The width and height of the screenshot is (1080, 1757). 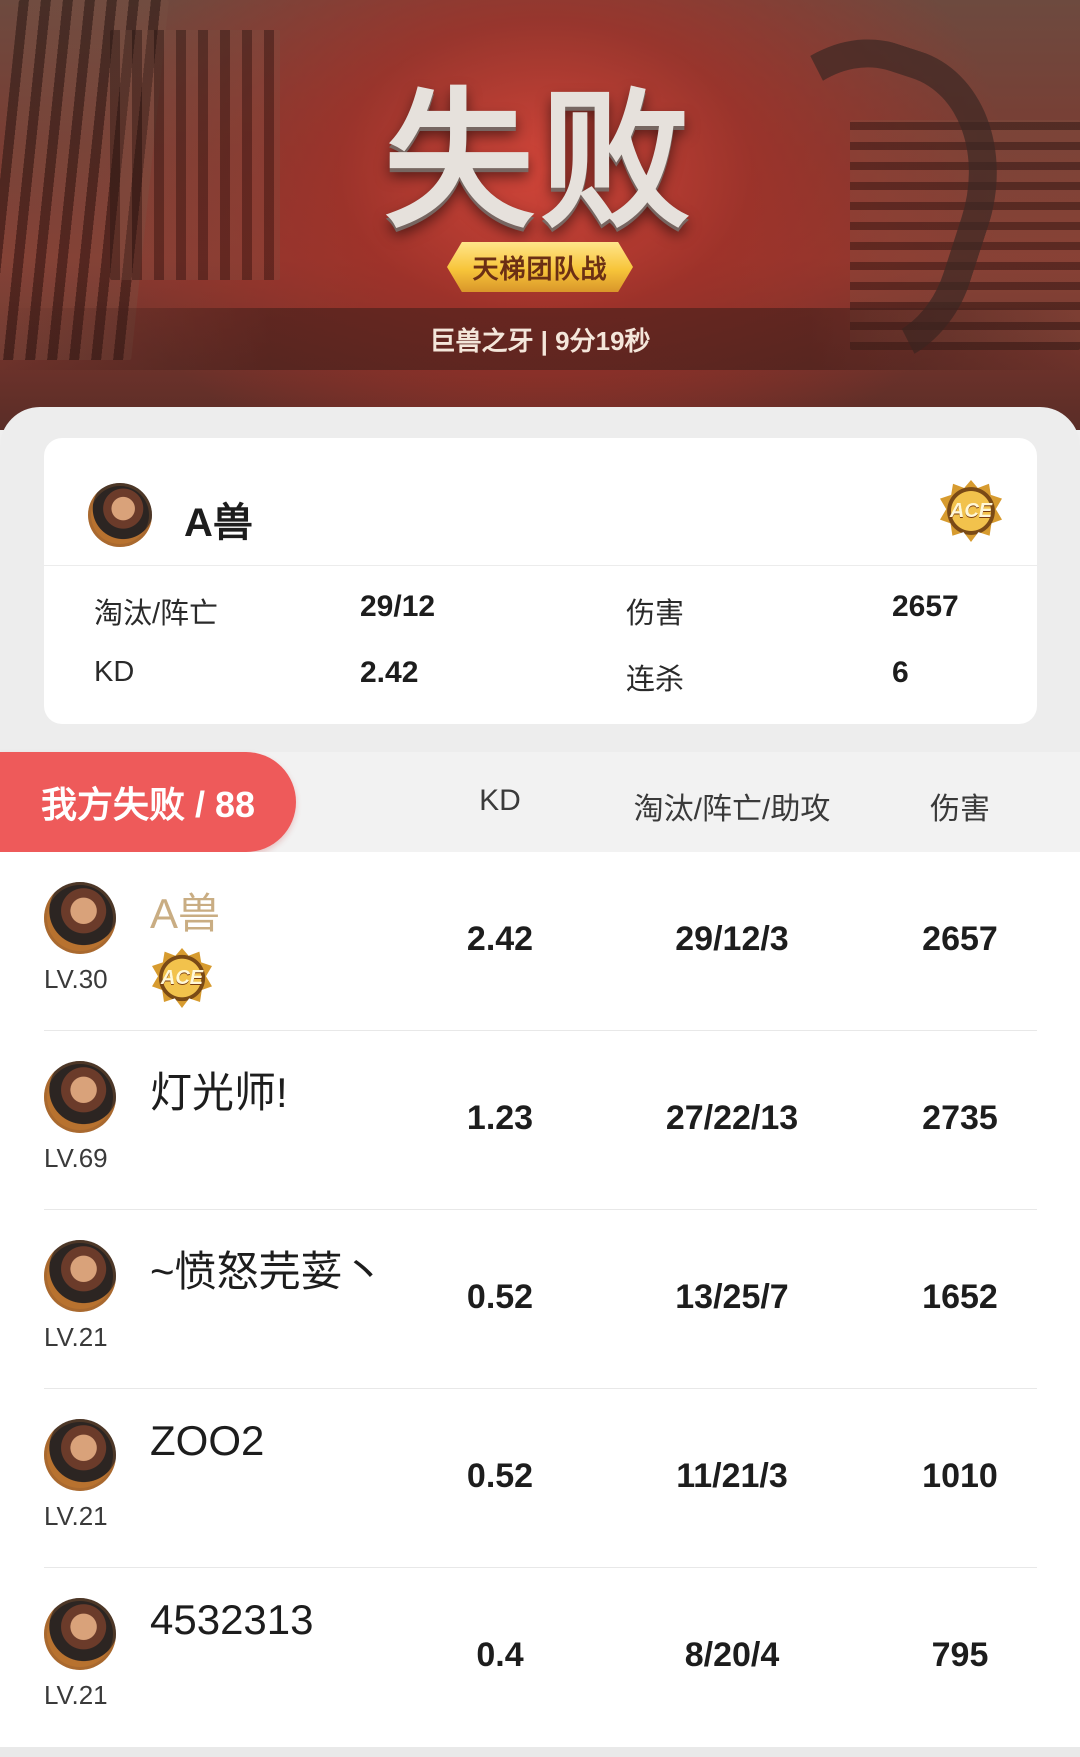 What do you see at coordinates (960, 1297) in the screenshot?
I see `player-damage: 1652` at bounding box center [960, 1297].